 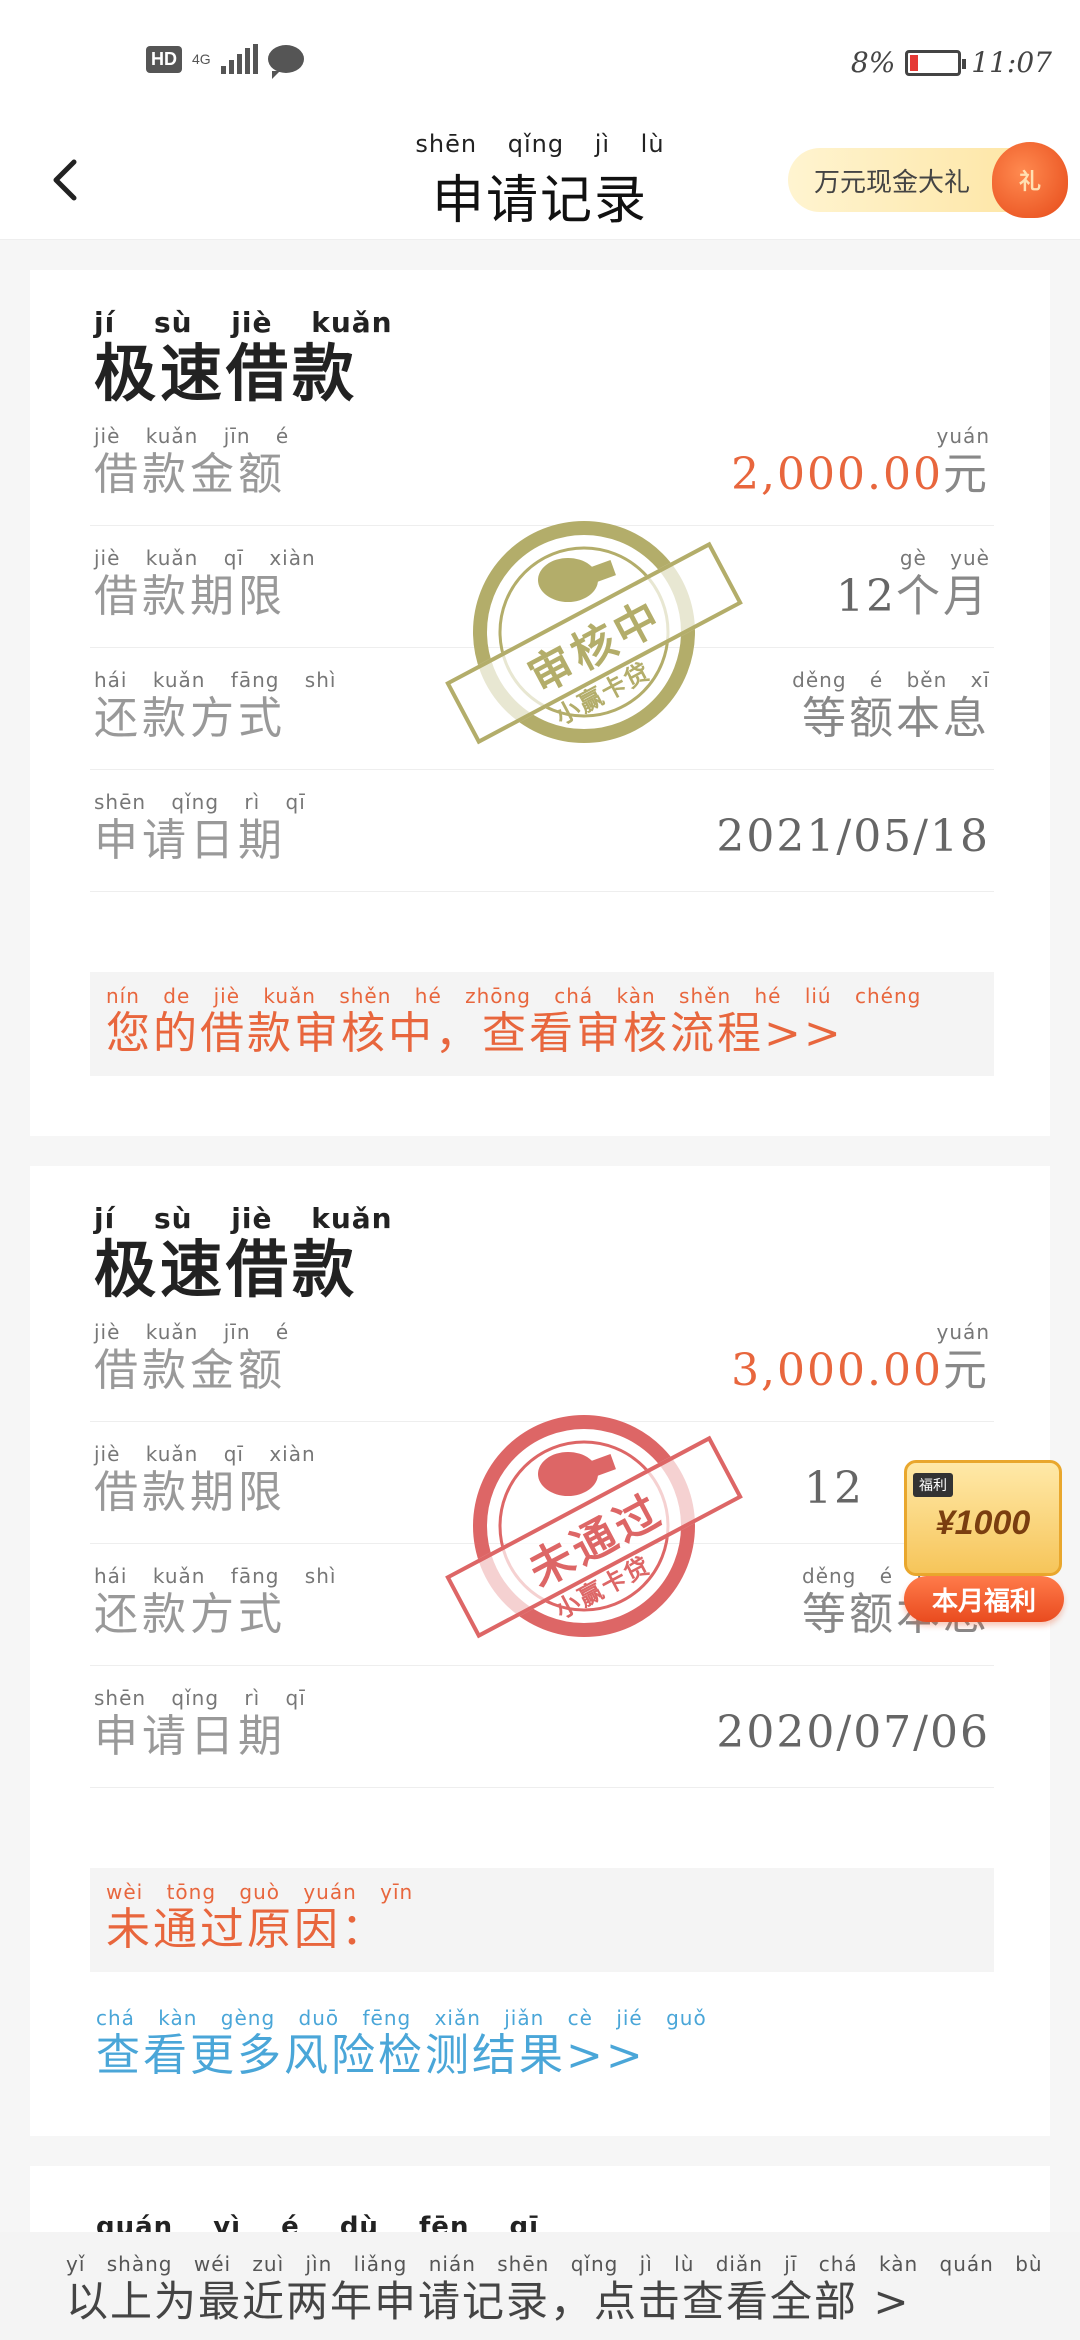 I want to click on value-pinyin: děng é běn xī, so click(x=891, y=680).